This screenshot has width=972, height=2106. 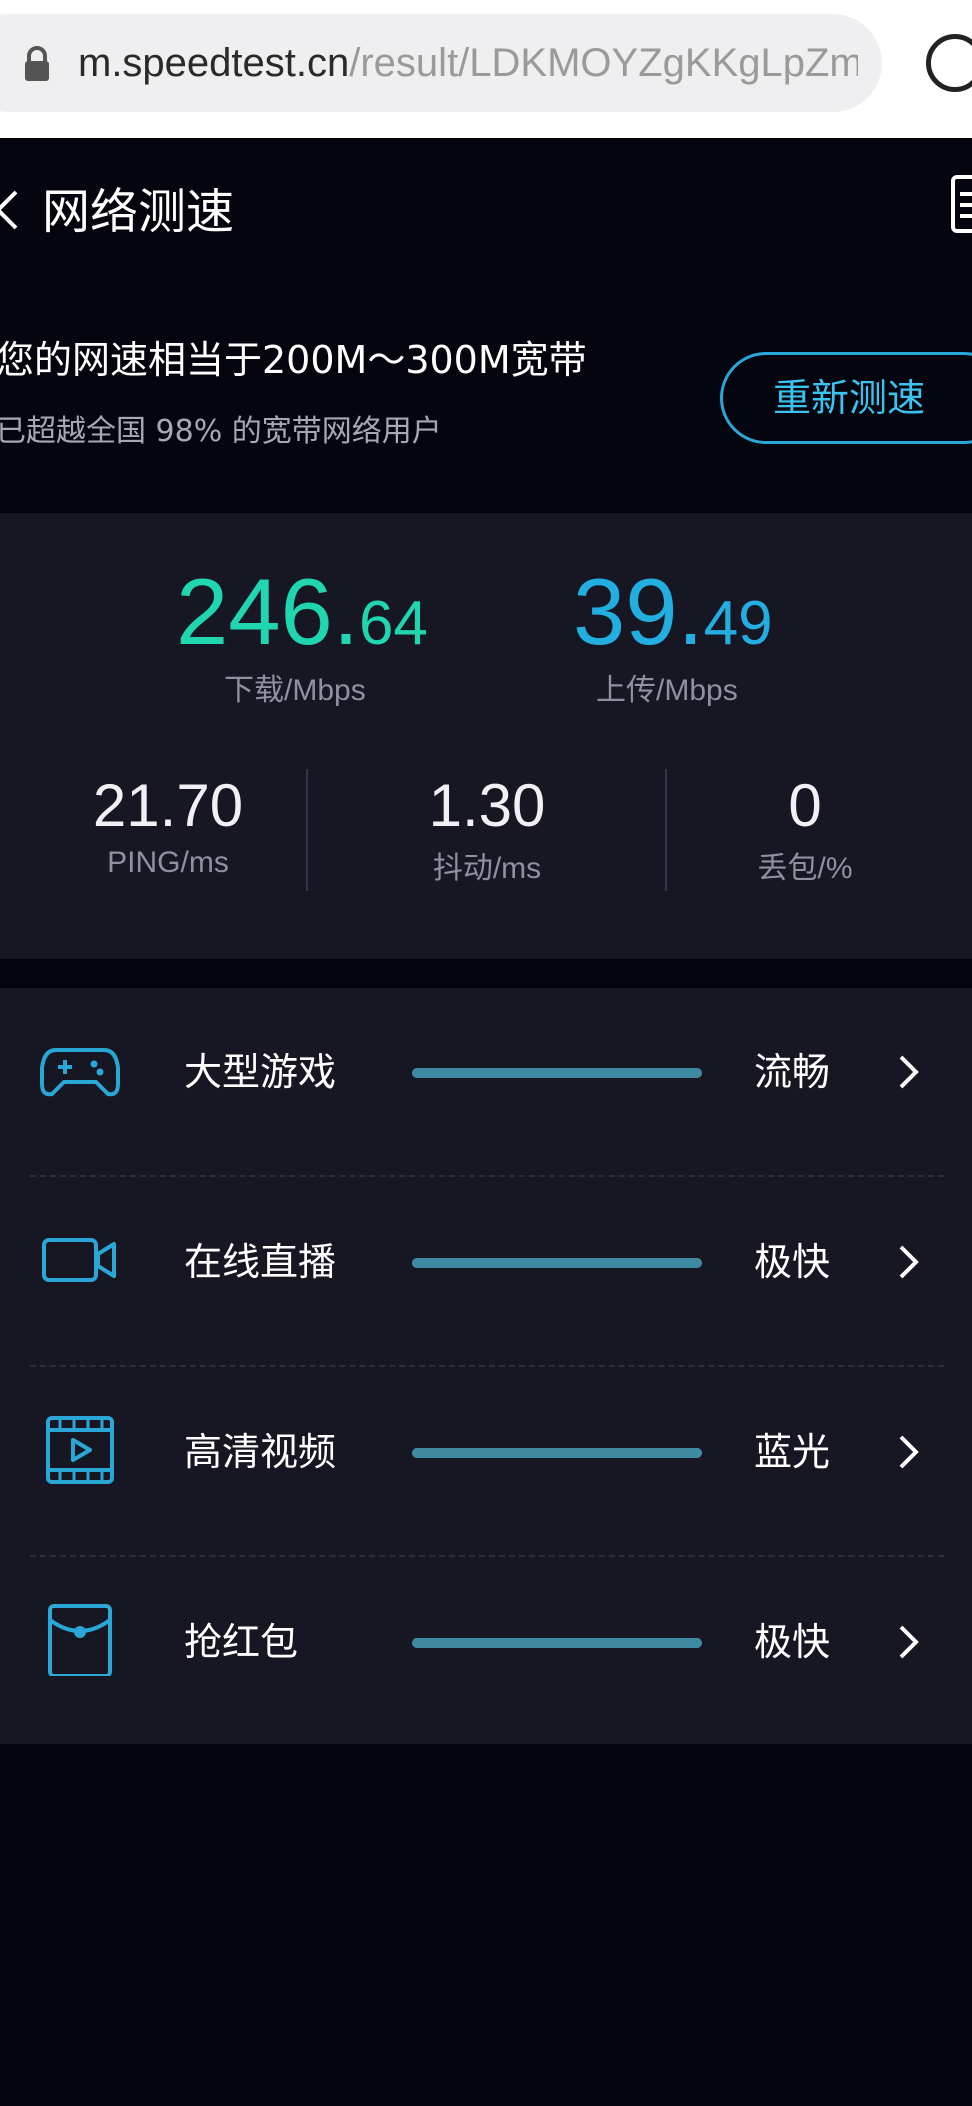 I want to click on lock-icon, so click(x=37, y=63).